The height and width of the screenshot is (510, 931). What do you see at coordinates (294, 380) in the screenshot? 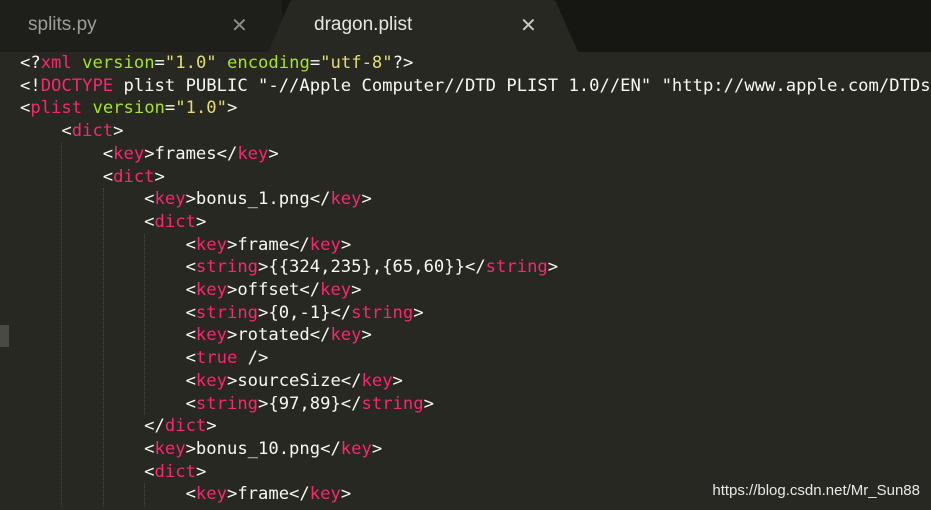
I see `code-punct: >sourceSize</` at bounding box center [294, 380].